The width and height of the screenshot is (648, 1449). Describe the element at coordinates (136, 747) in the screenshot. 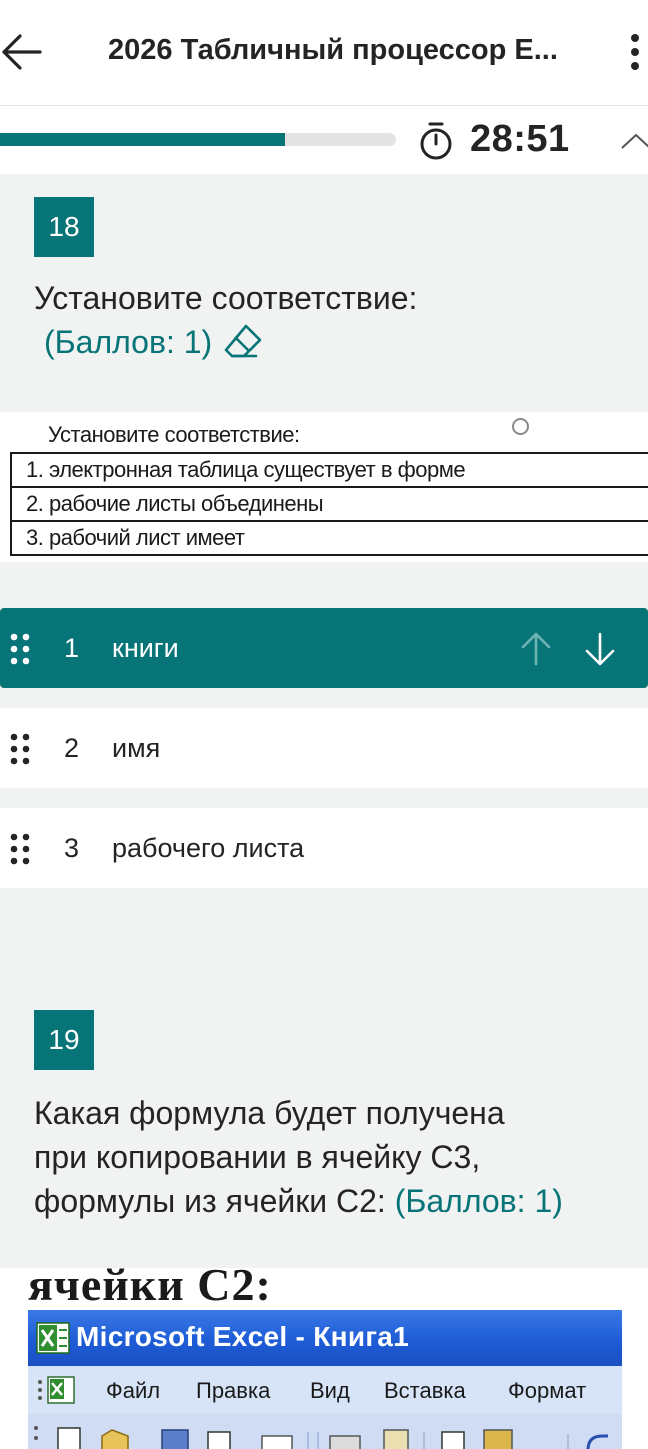

I see `order-item-label: имя` at that location.